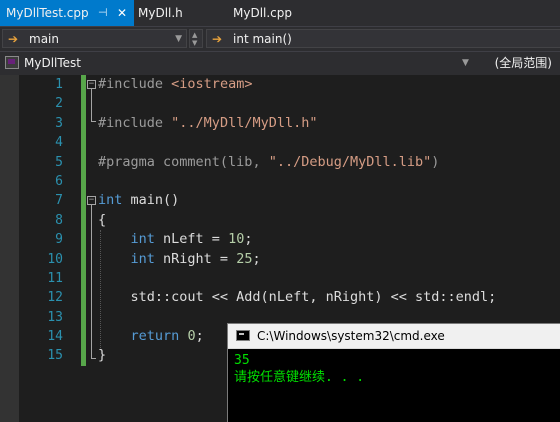 The width and height of the screenshot is (560, 422). I want to click on line-number: 15, so click(55, 356).